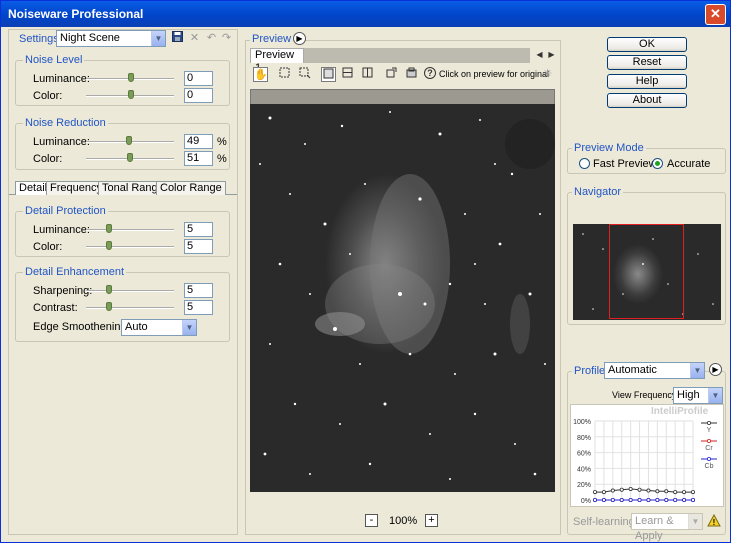 This screenshot has width=731, height=544. I want to click on self-learning-value: Learn & Apply, so click(654, 528).